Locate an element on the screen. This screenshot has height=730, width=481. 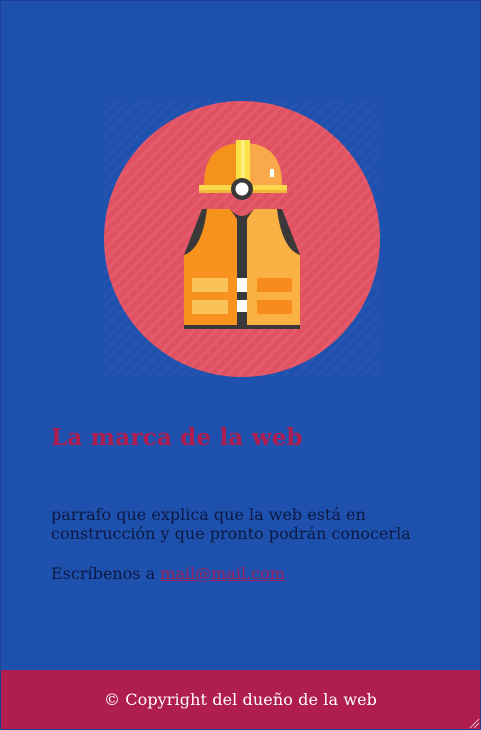
copyright-text: © Copyright del dueño de la web is located at coordinates (240, 699).